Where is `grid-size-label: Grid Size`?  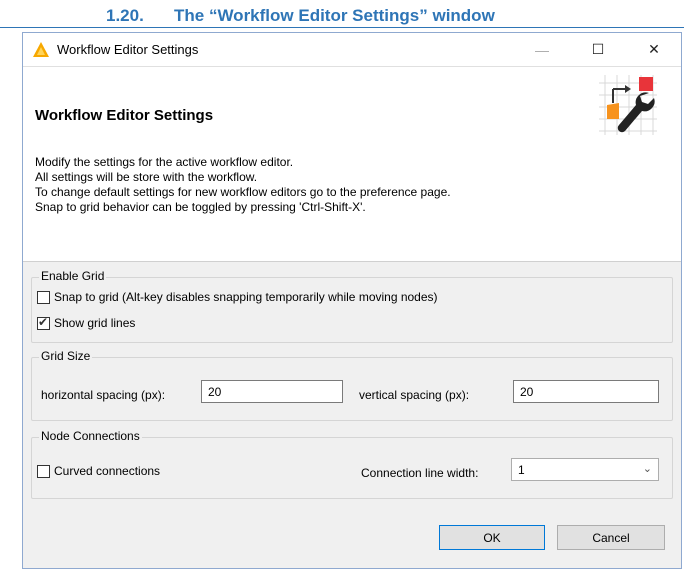 grid-size-label: Grid Size is located at coordinates (66, 356).